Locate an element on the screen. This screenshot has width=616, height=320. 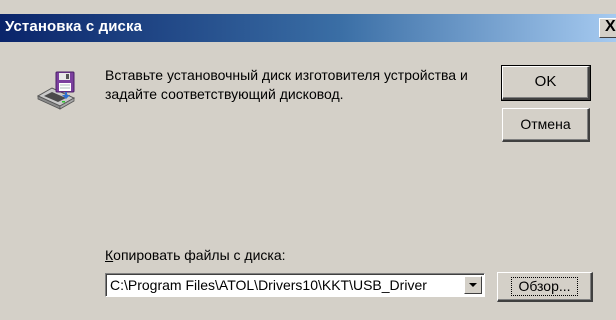
floppy-disk-drive-icon is located at coordinates (56, 90).